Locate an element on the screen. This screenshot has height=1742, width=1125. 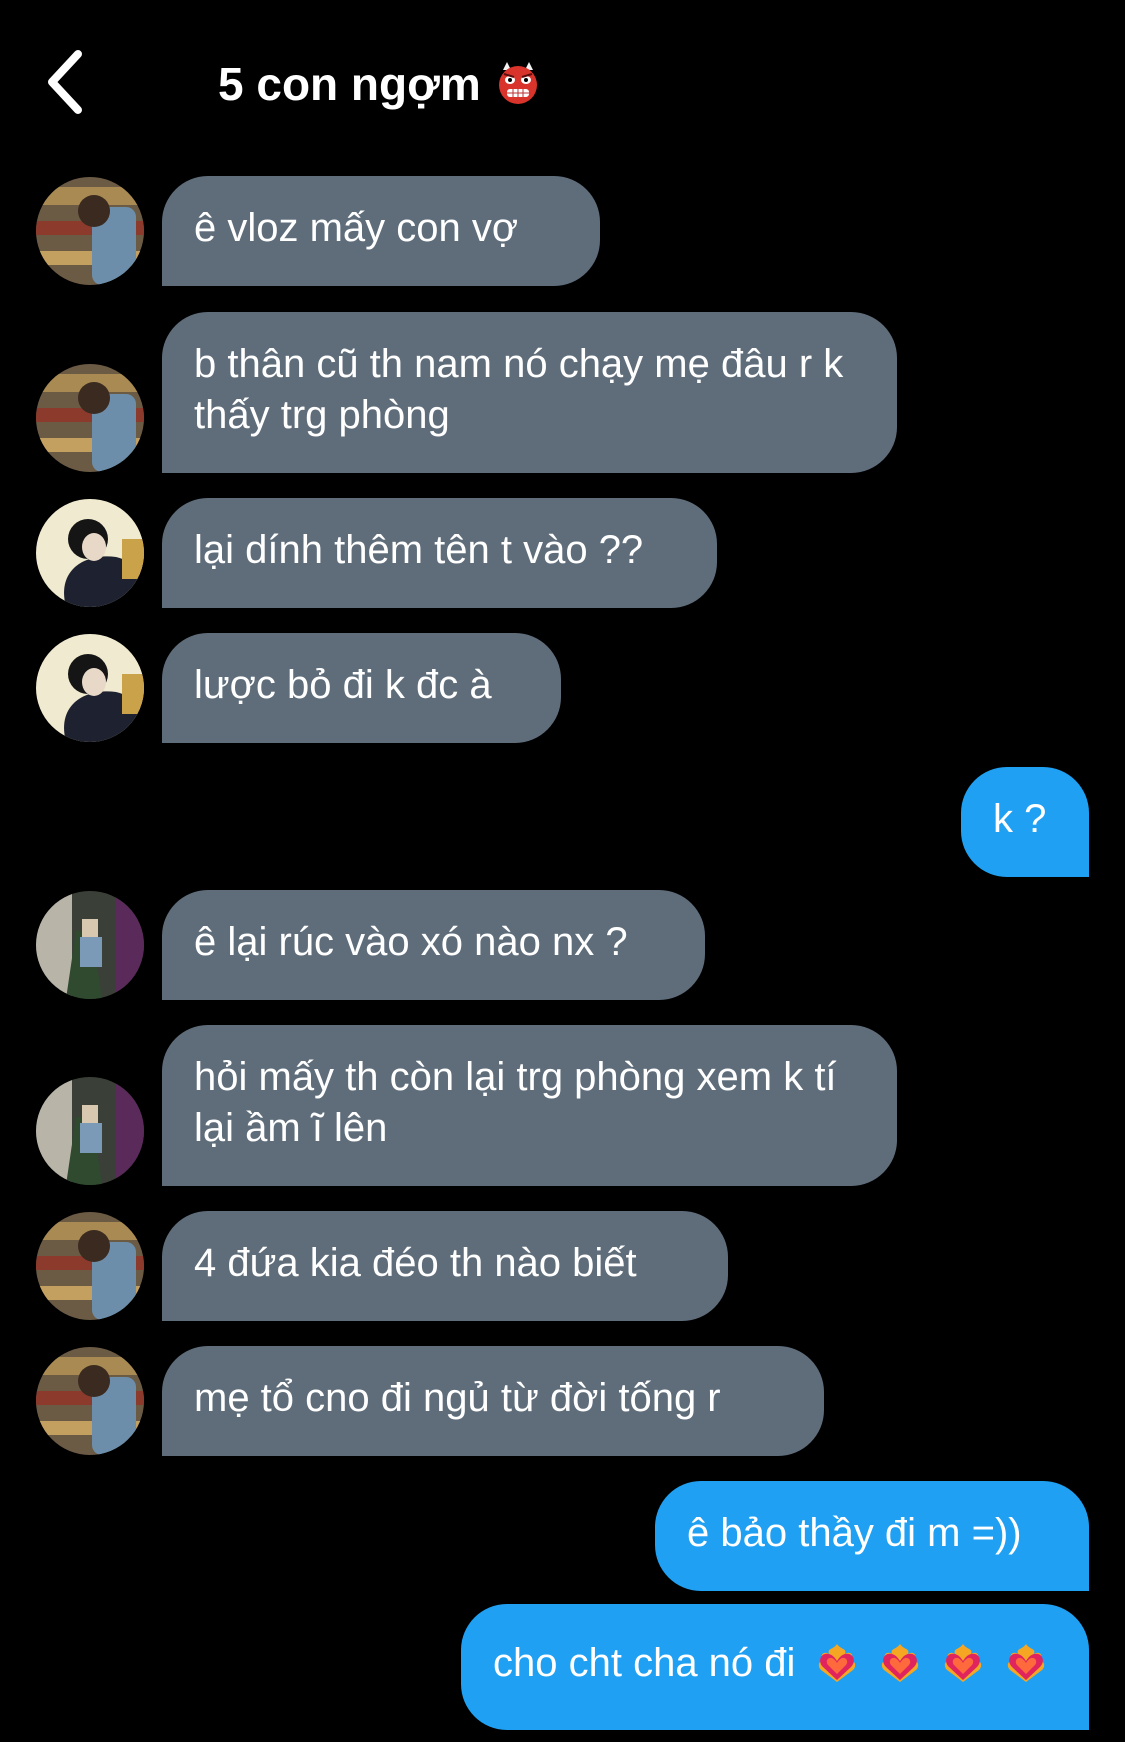
chat-title-wrap: 5 con ngợm is located at coordinates (379, 84).